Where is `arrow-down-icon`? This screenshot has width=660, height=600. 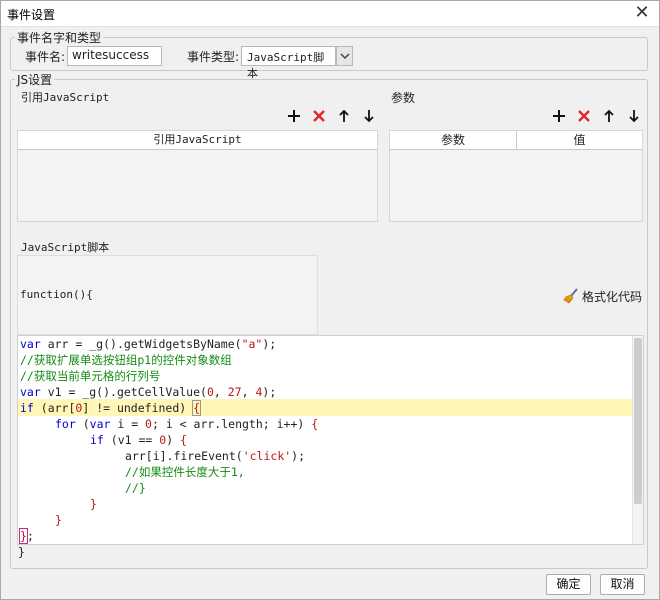 arrow-down-icon is located at coordinates (369, 116).